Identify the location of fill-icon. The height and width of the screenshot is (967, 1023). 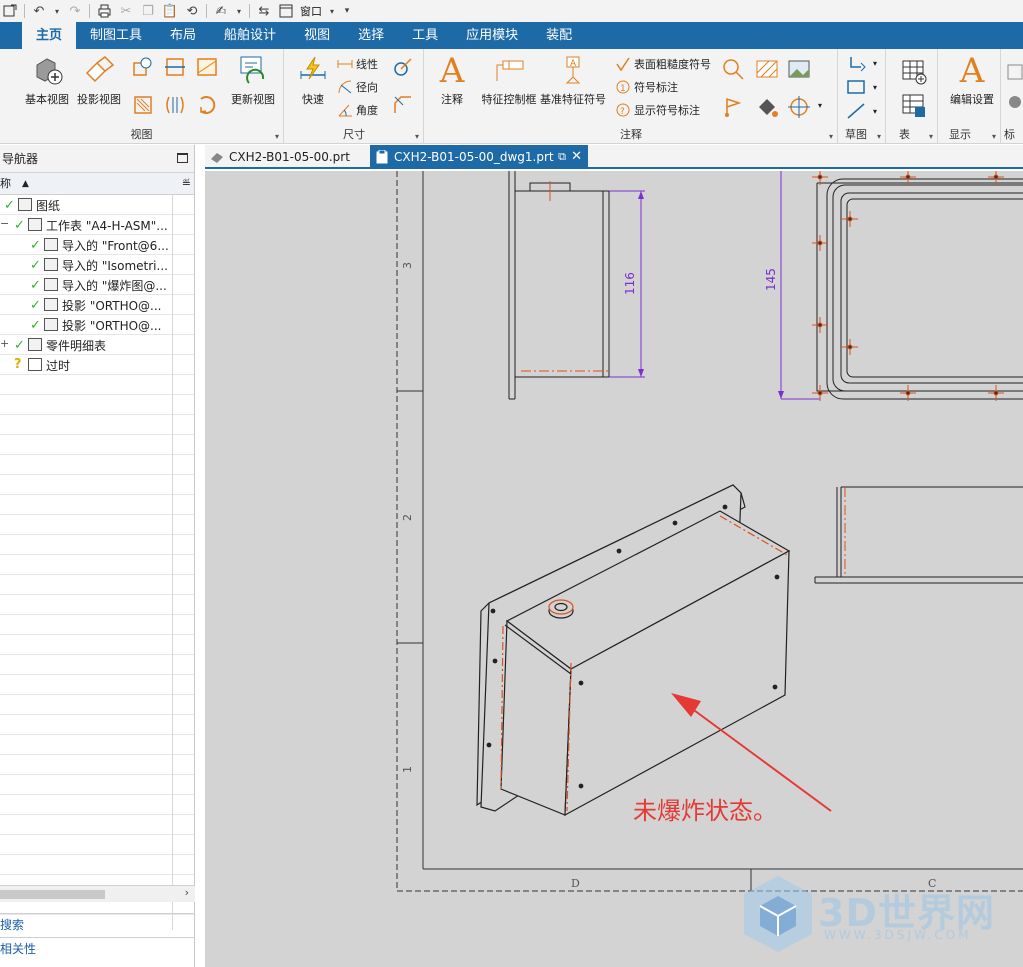
(767, 107).